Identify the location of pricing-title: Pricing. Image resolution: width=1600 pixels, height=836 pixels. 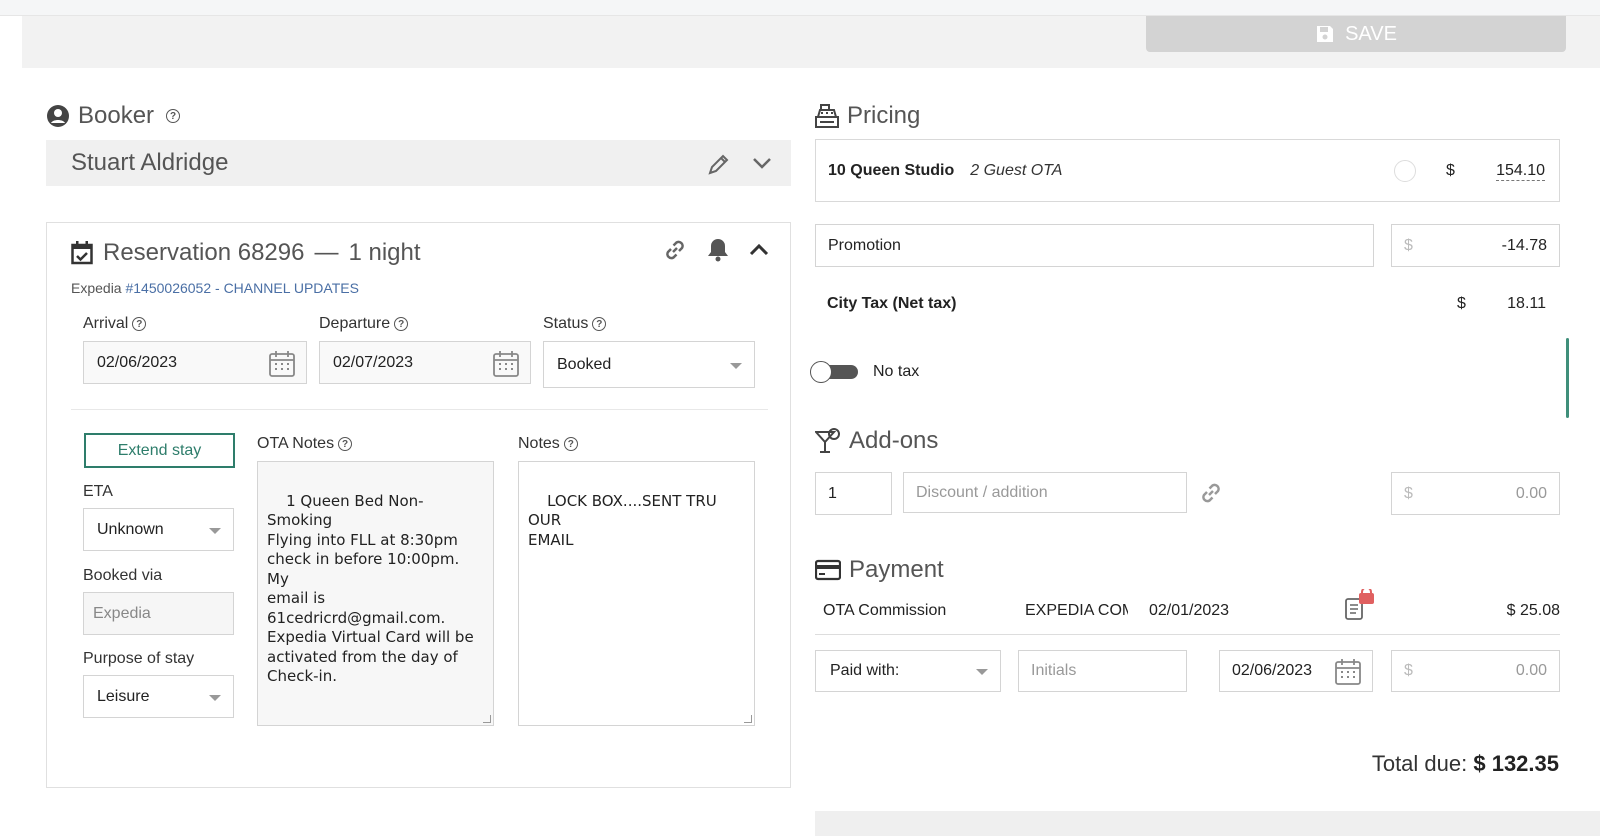
(884, 115).